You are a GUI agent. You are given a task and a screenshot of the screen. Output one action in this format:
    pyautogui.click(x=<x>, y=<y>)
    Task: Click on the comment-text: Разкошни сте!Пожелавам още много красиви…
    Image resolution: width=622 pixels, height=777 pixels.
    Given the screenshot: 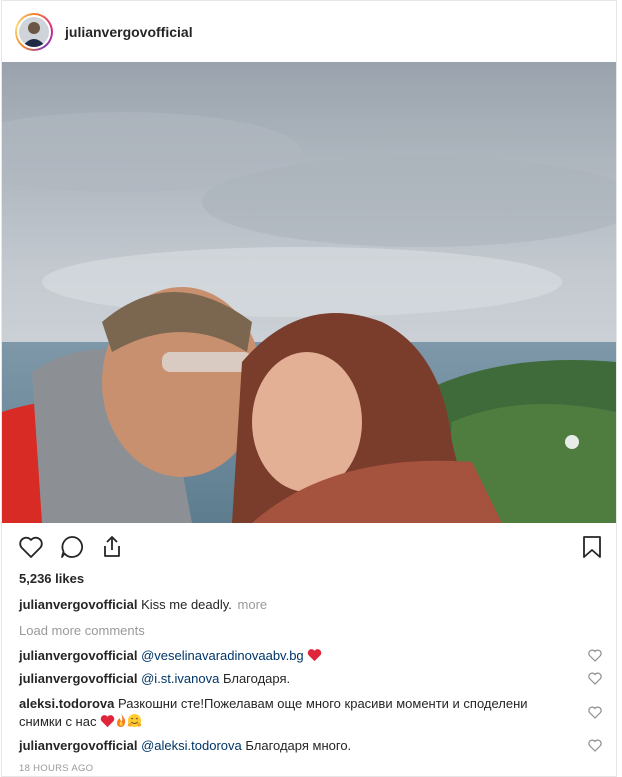 What is the action you would take?
    pyautogui.click(x=323, y=703)
    